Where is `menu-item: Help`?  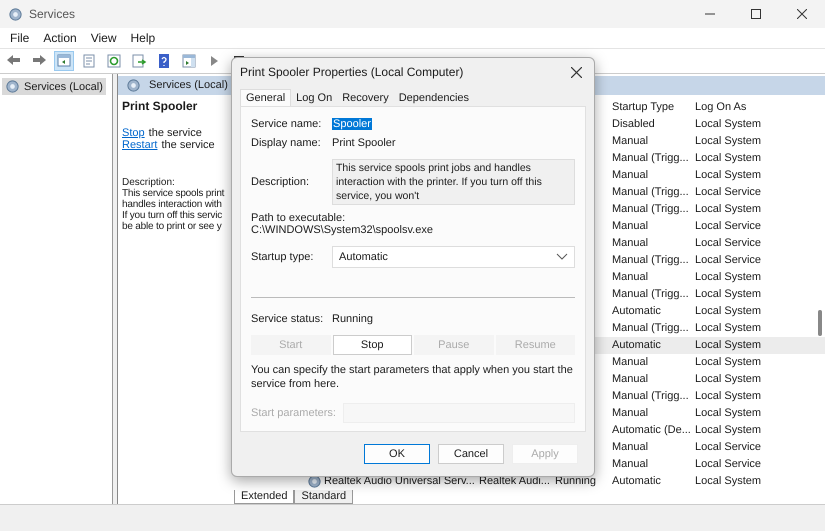 menu-item: Help is located at coordinates (143, 38).